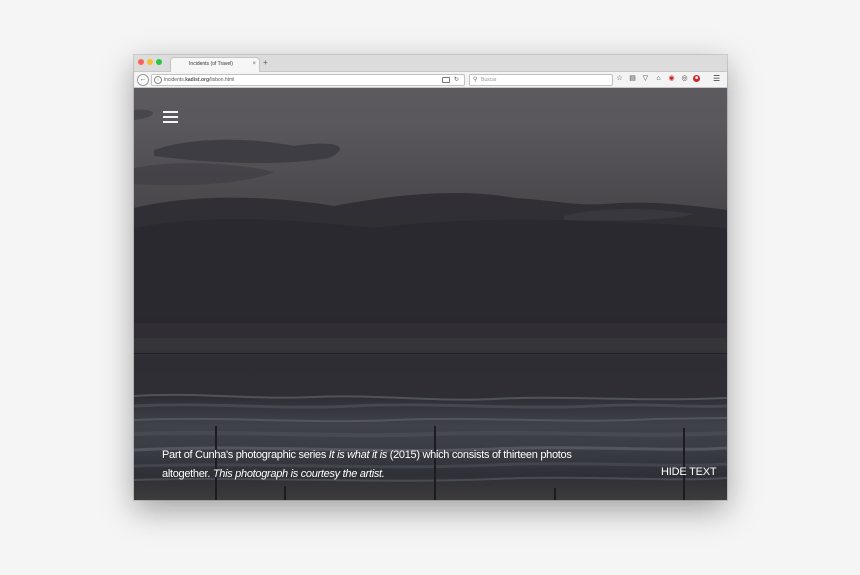 This screenshot has height=575, width=860. Describe the element at coordinates (671, 79) in the screenshot. I see `pinterest-icon: ◉` at that location.